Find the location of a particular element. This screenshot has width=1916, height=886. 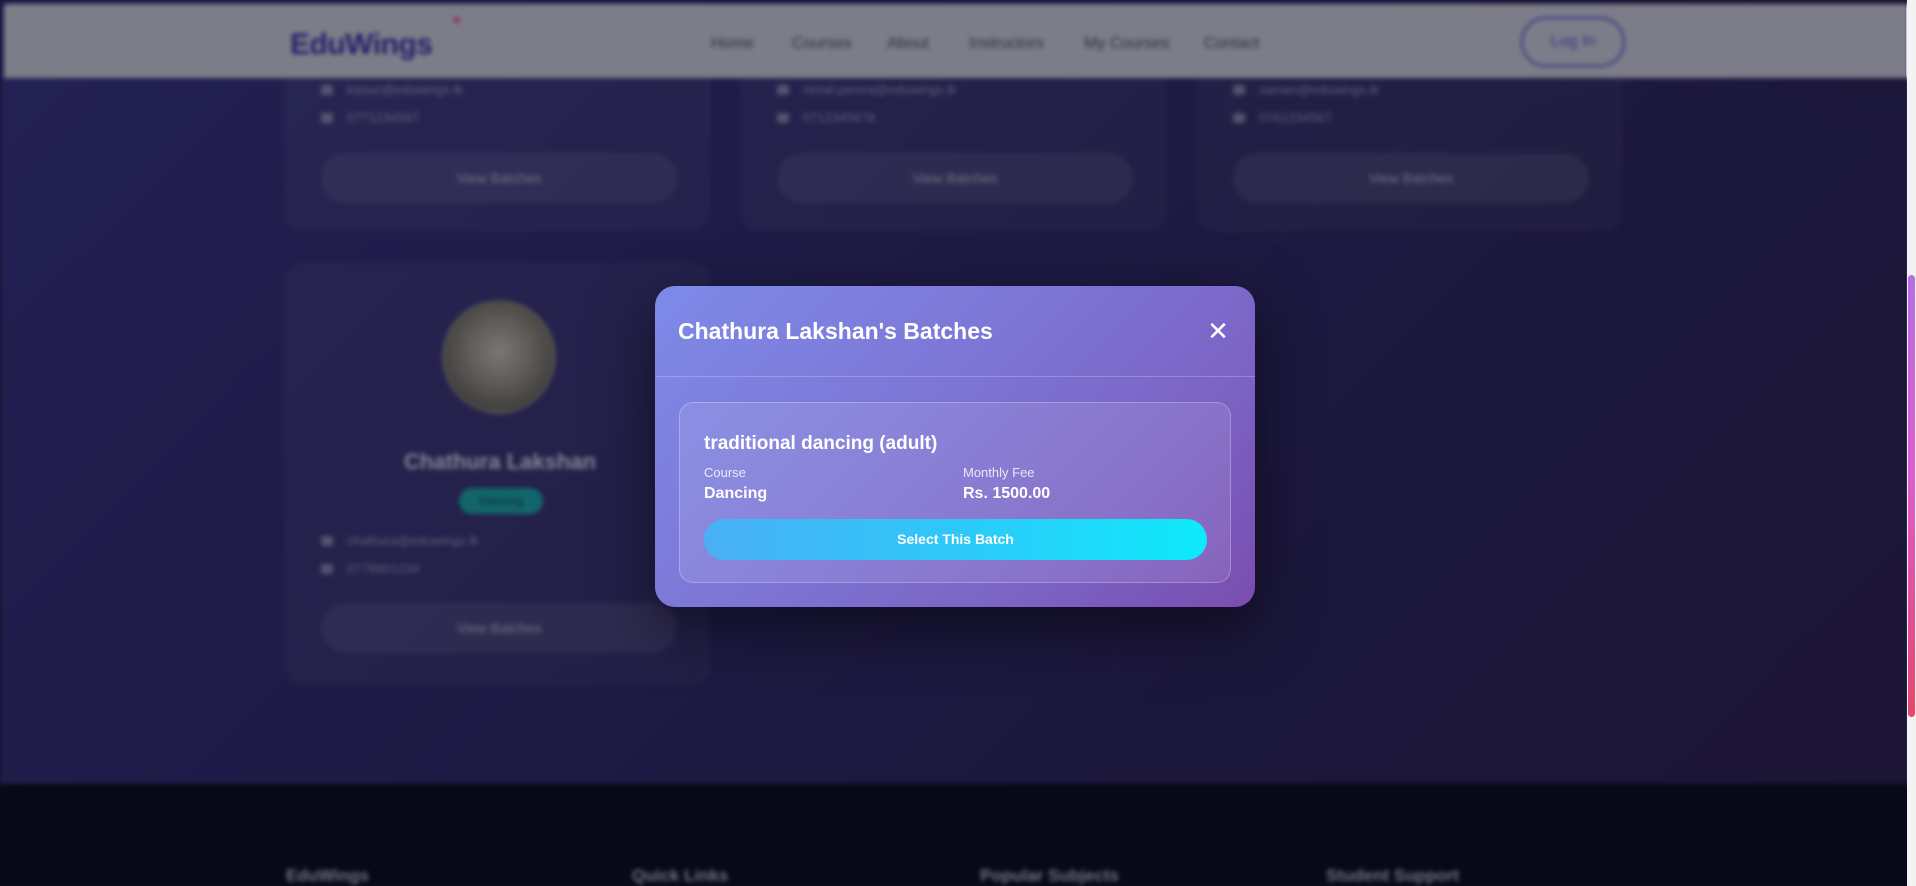

select-batch-button: Select This Batch is located at coordinates (955, 539).